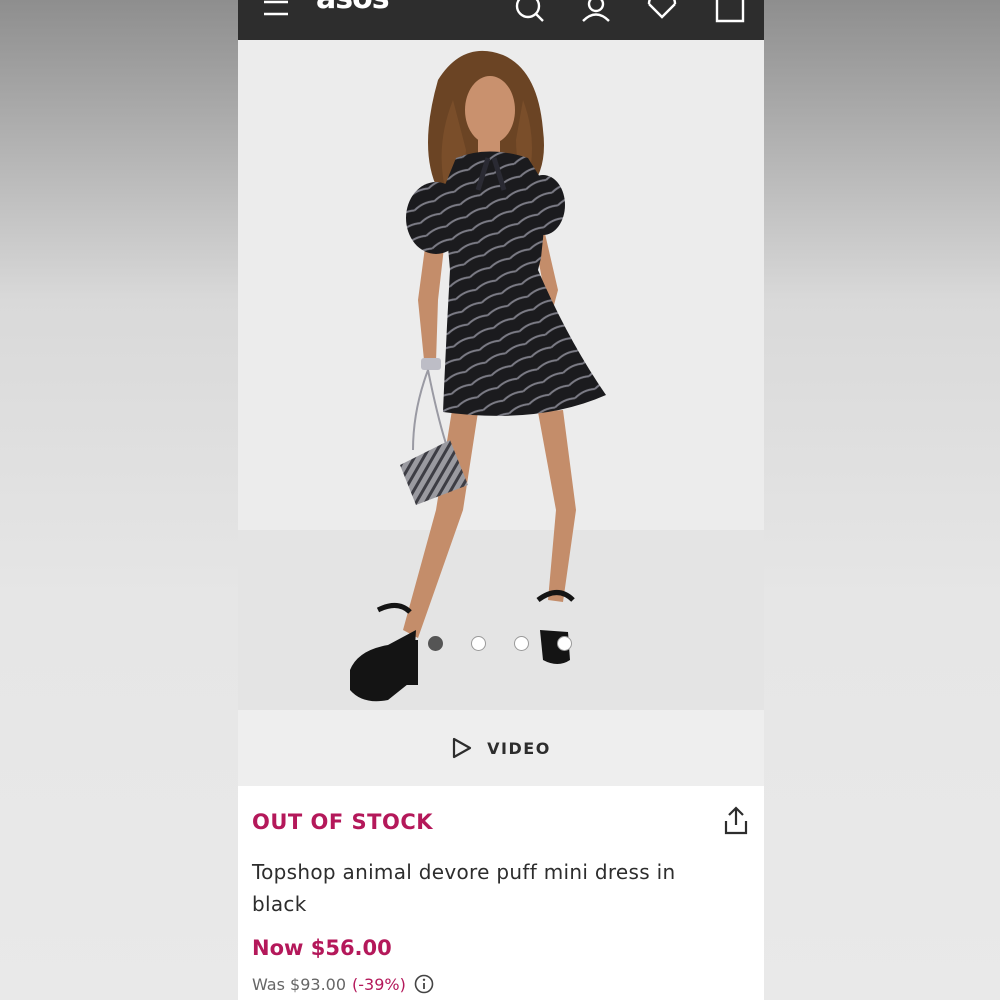 Image resolution: width=1000 pixels, height=1000 pixels. Describe the element at coordinates (379, 984) in the screenshot. I see `discount-percent: (-39%)` at that location.